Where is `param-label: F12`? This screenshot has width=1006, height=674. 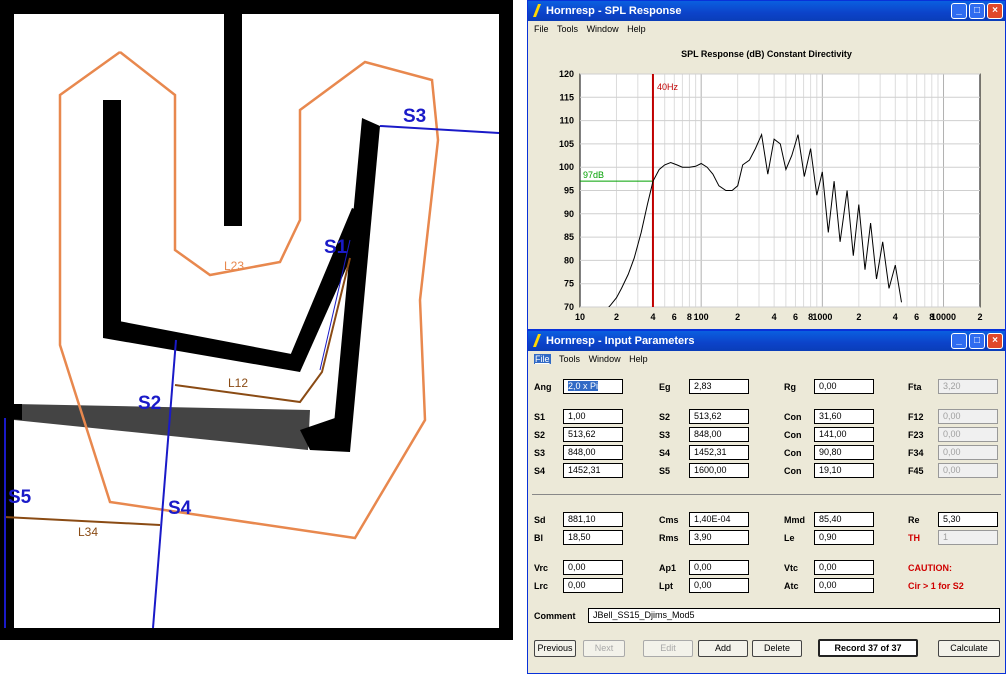 param-label: F12 is located at coordinates (916, 417).